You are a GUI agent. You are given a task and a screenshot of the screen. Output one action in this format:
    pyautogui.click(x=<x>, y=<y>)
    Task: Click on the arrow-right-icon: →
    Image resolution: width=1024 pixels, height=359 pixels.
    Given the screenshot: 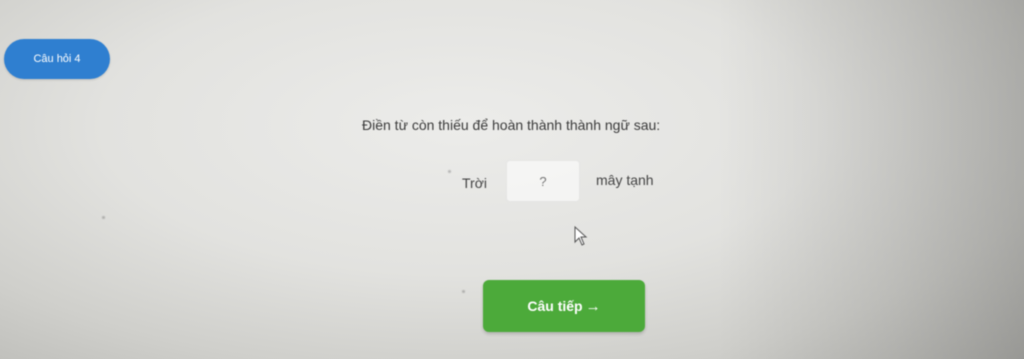 What is the action you would take?
    pyautogui.click(x=593, y=306)
    